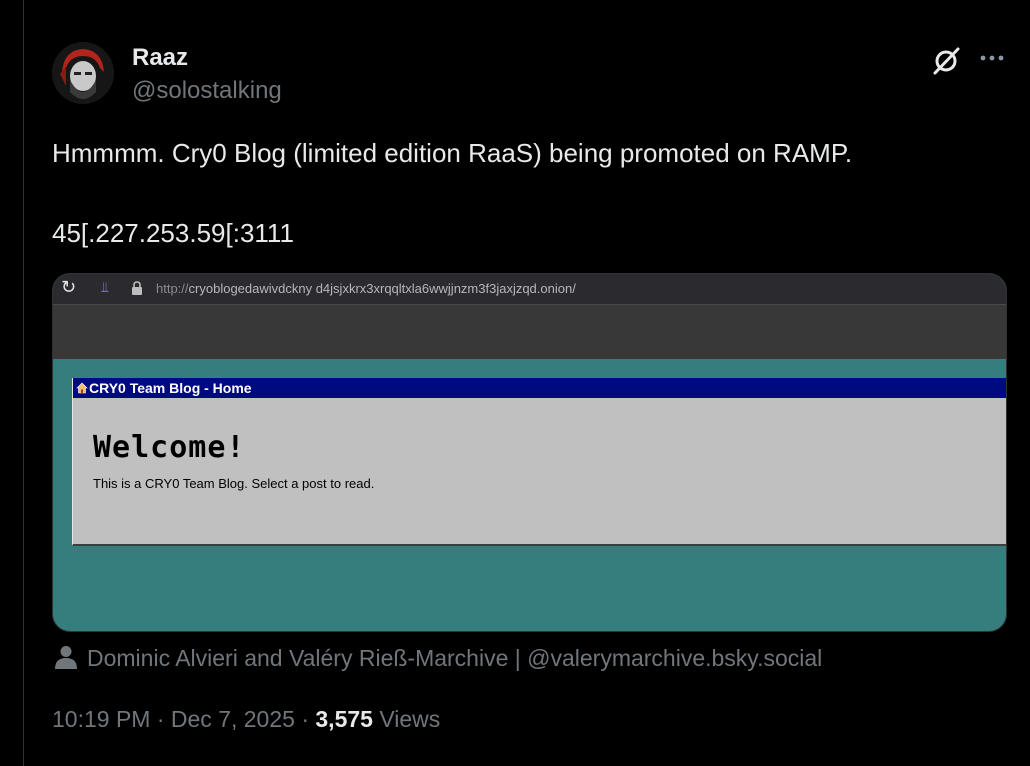  I want to click on person-icon, so click(66, 657).